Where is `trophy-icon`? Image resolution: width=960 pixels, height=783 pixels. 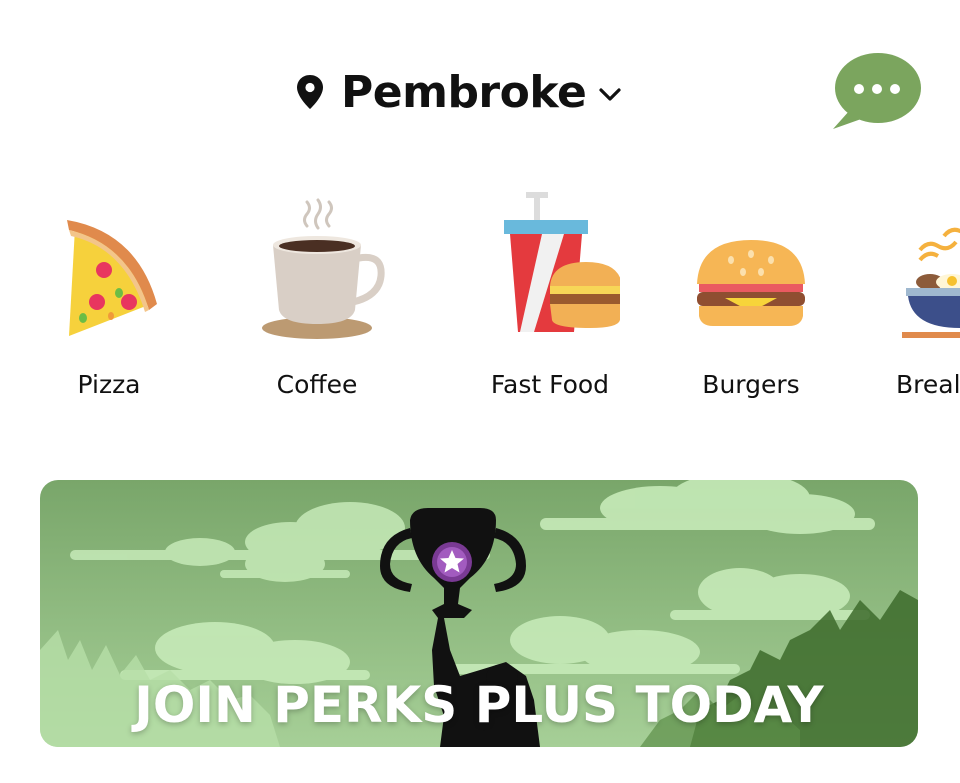 trophy-icon is located at coordinates (452, 562).